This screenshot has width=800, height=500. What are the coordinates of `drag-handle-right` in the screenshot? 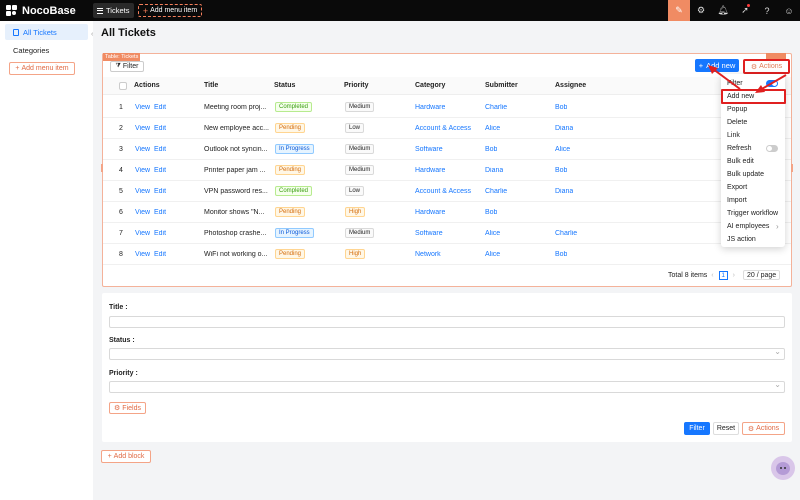 It's located at (792, 168).